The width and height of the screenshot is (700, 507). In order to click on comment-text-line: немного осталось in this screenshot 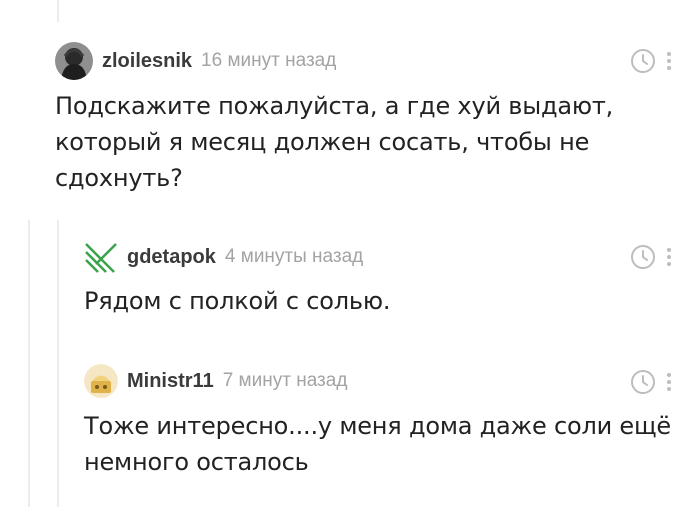, I will do `click(196, 462)`.